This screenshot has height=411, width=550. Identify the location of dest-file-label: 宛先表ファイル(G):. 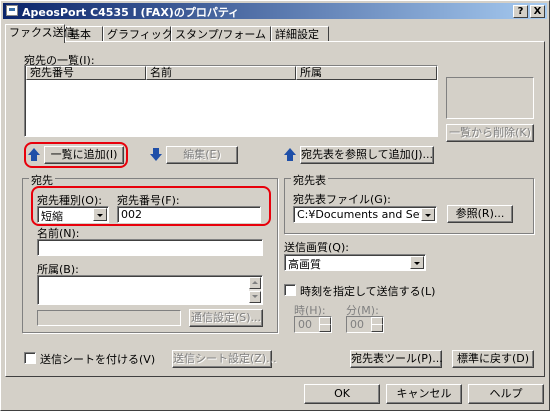
(342, 199).